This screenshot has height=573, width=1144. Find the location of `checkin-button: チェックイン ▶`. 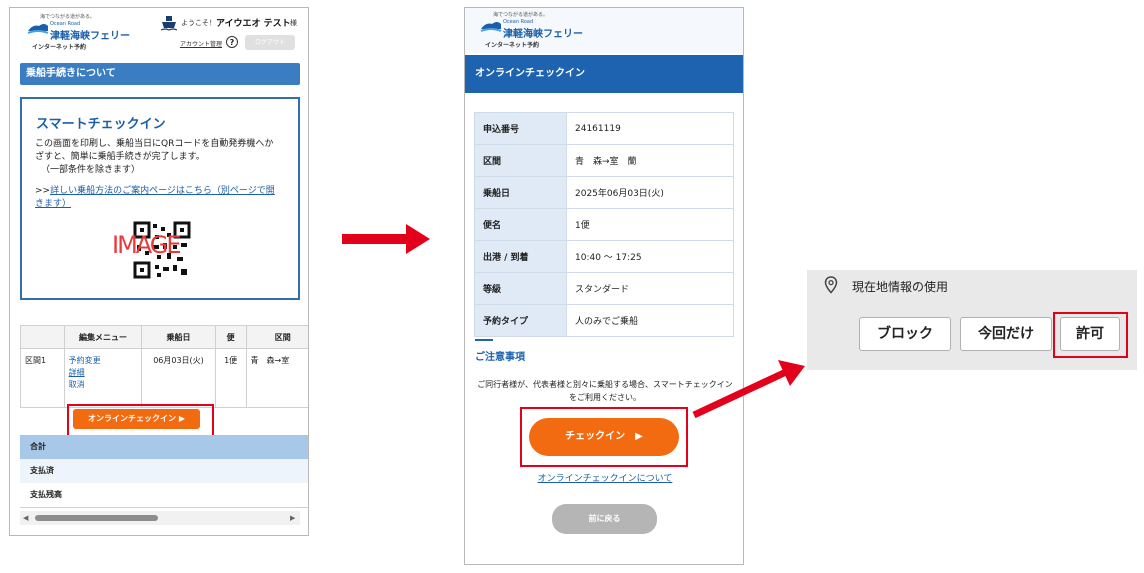

checkin-button: チェックイン ▶ is located at coordinates (604, 437).